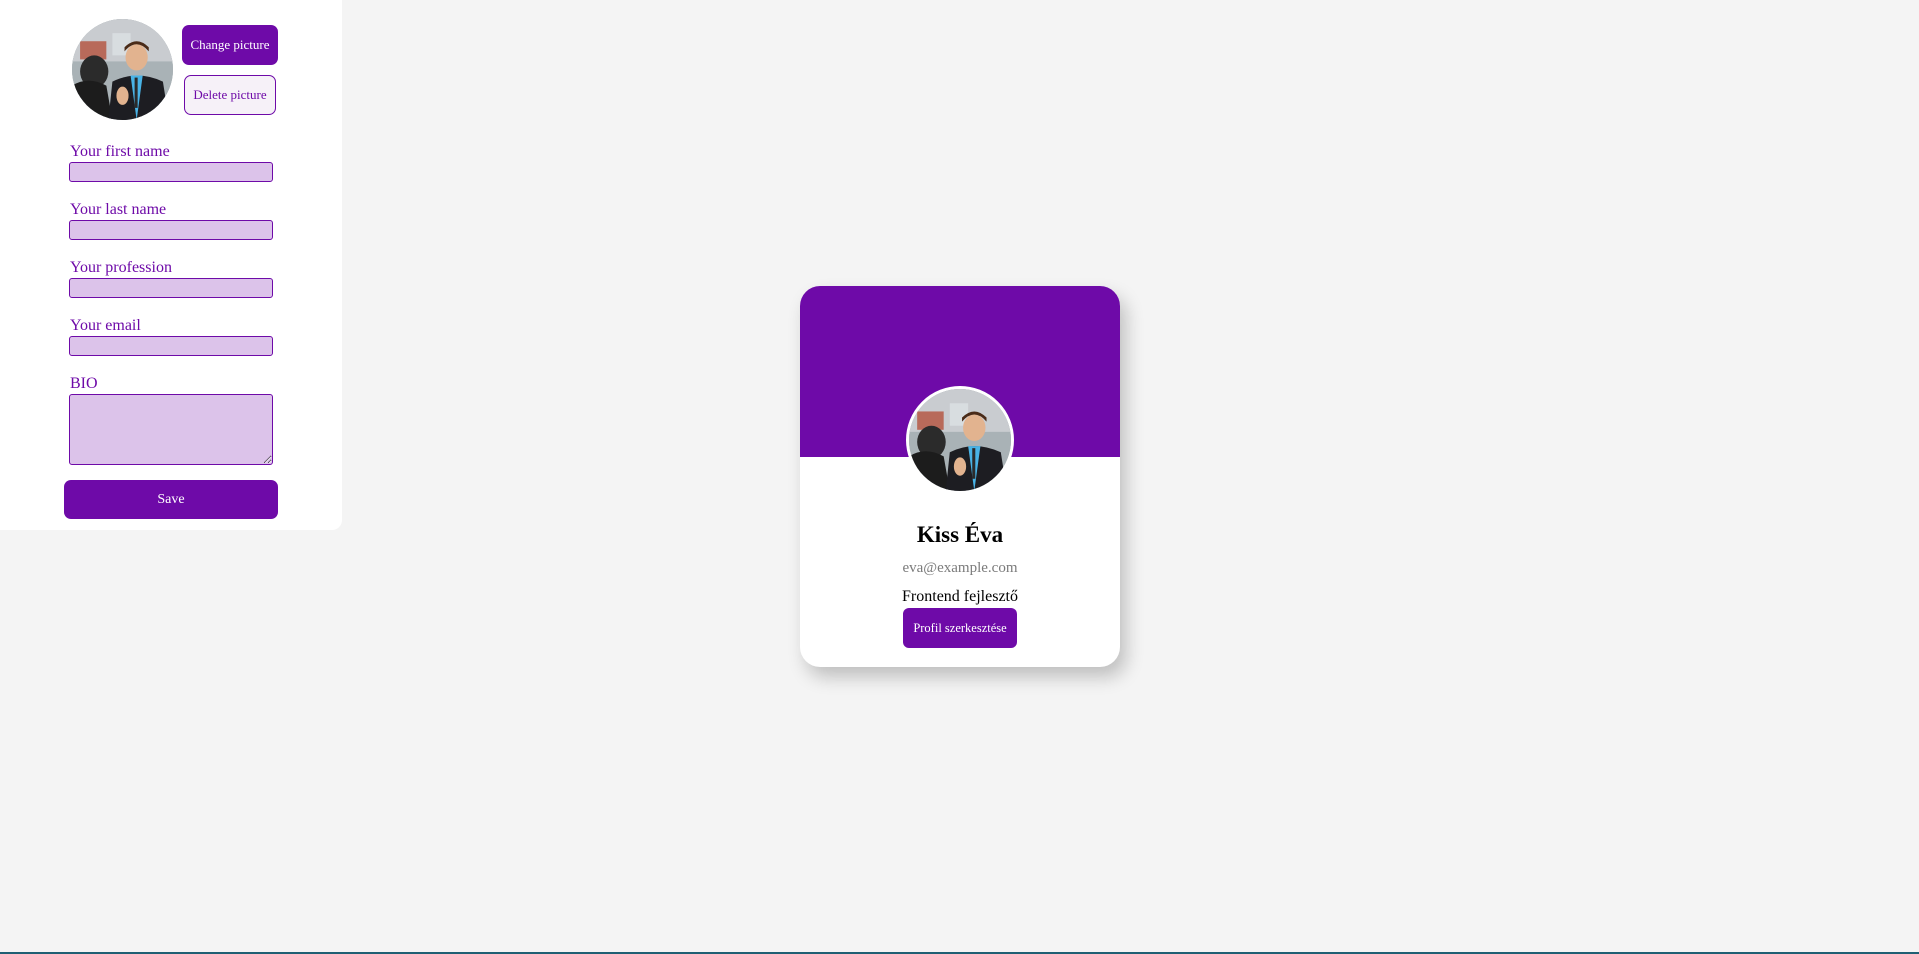  What do you see at coordinates (120, 151) in the screenshot?
I see `first-name-label: Your first name` at bounding box center [120, 151].